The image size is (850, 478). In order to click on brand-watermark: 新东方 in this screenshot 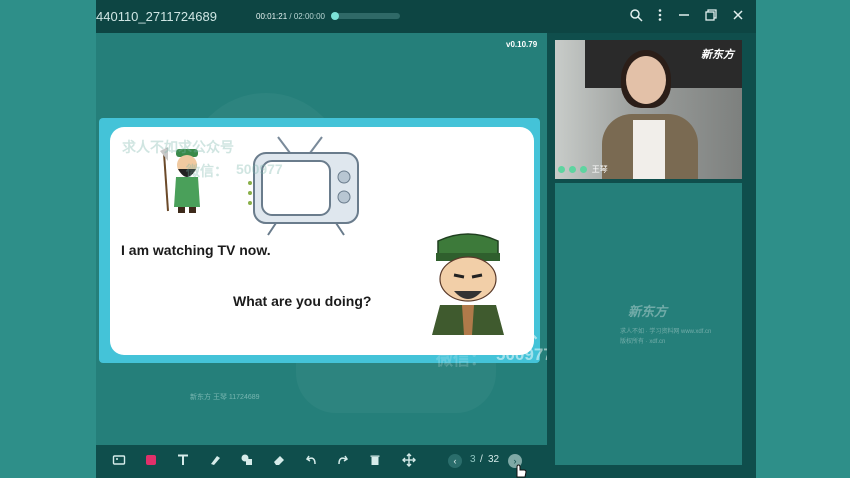, I will do `click(648, 311)`.